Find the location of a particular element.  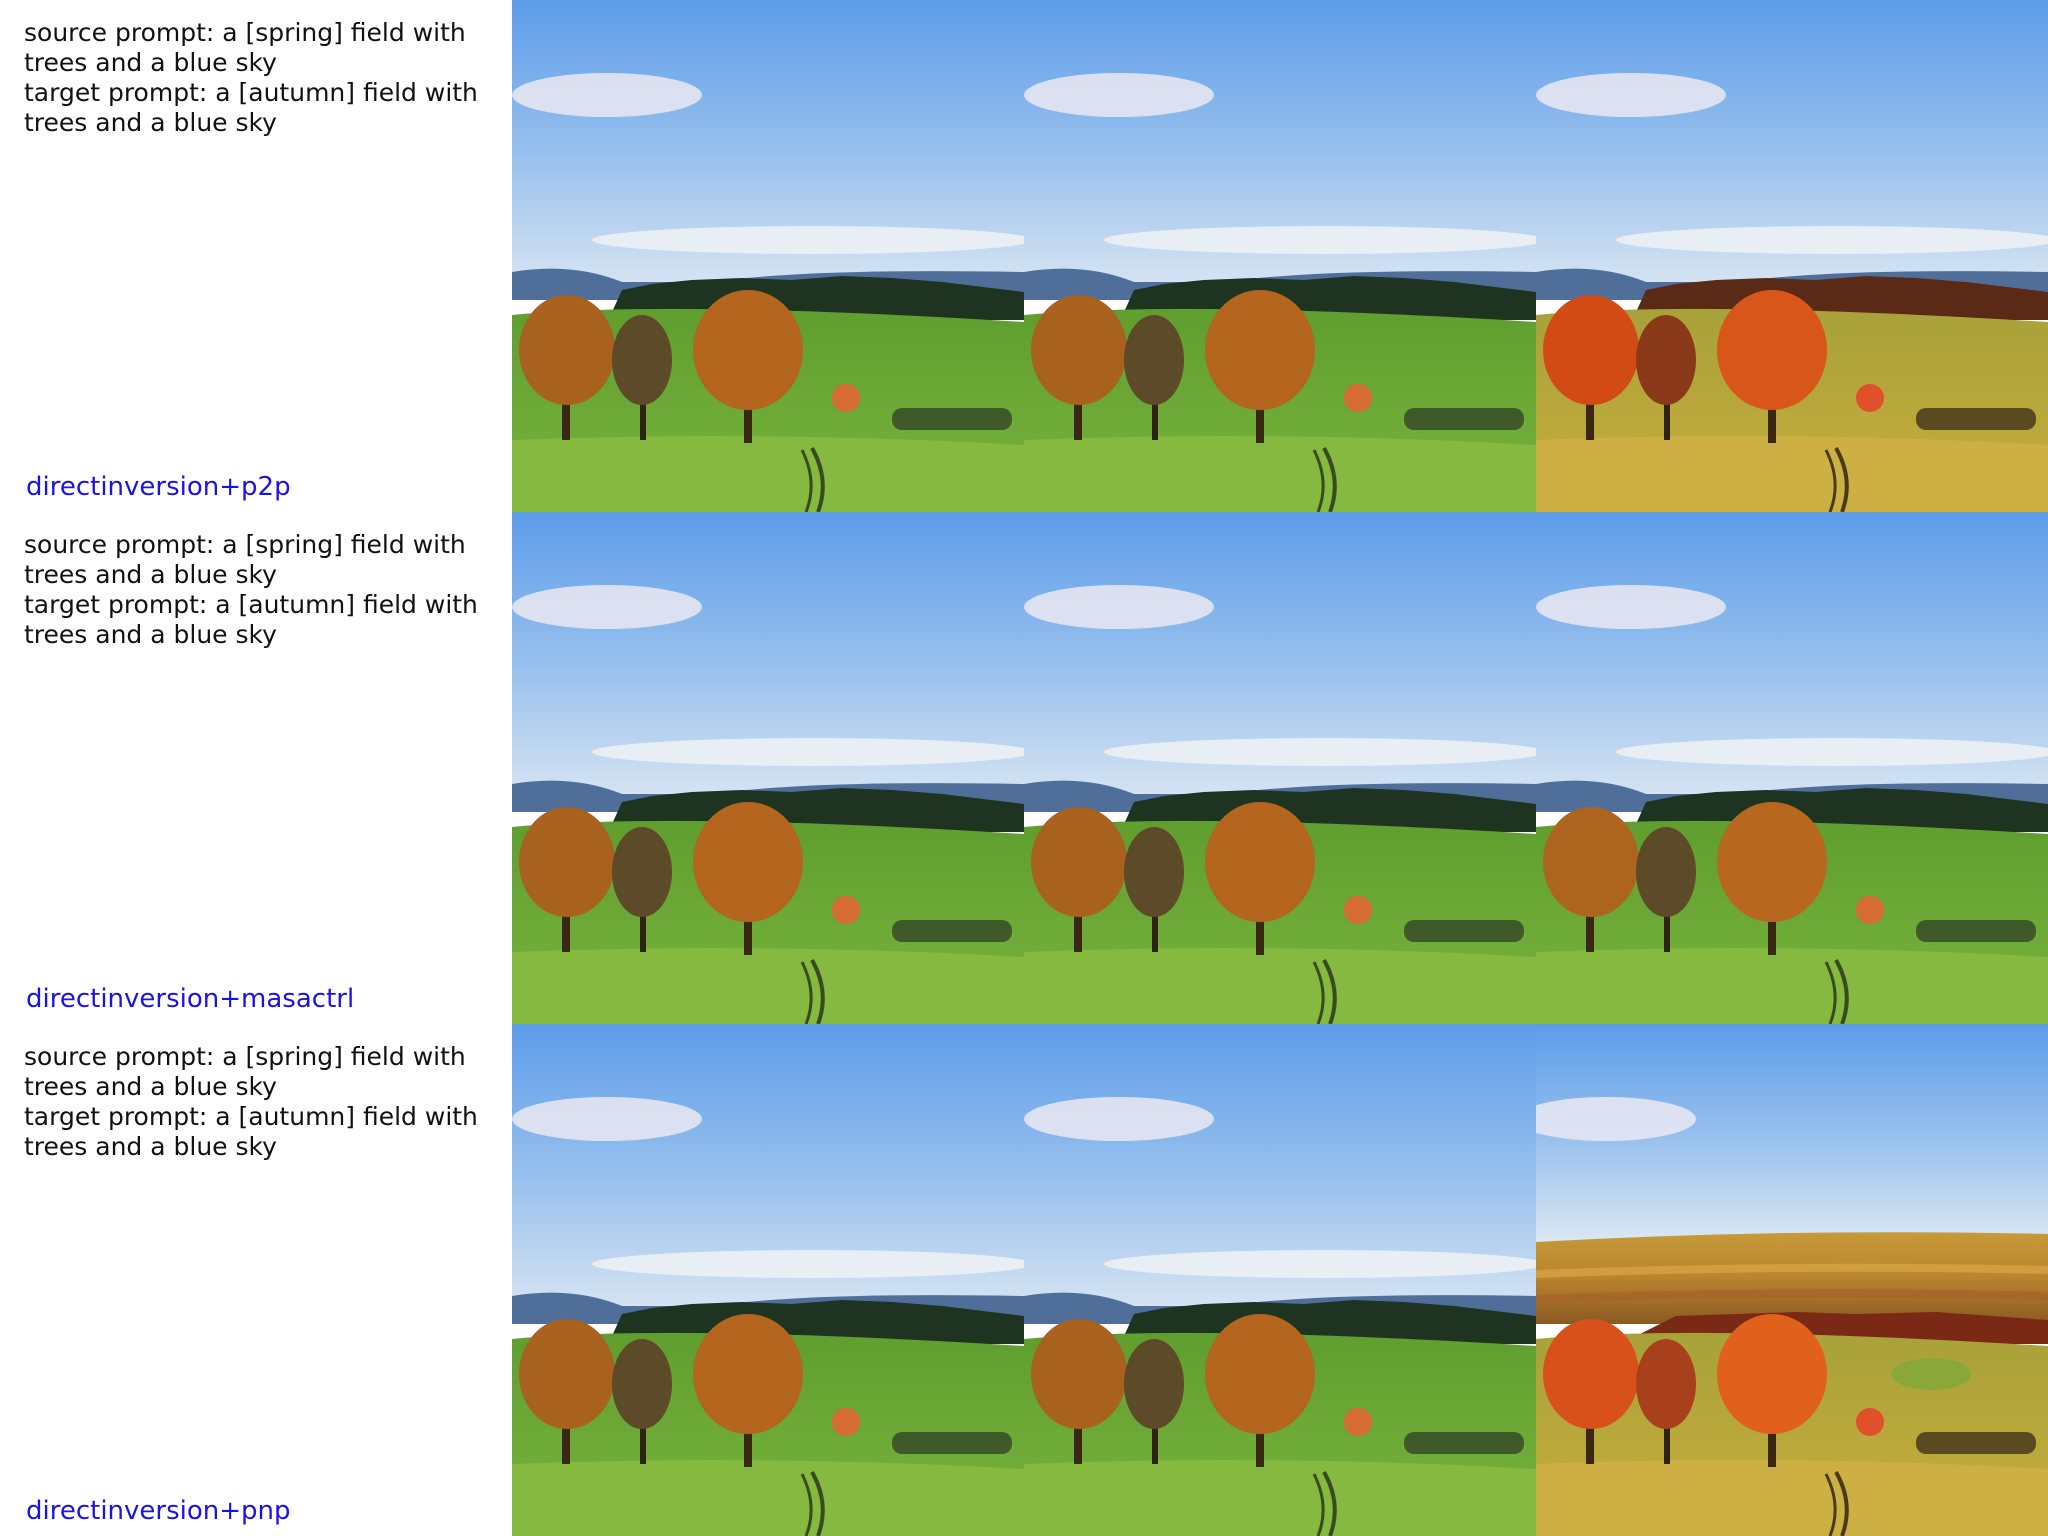

method-label: directinversion+pnp is located at coordinates (158, 1511).